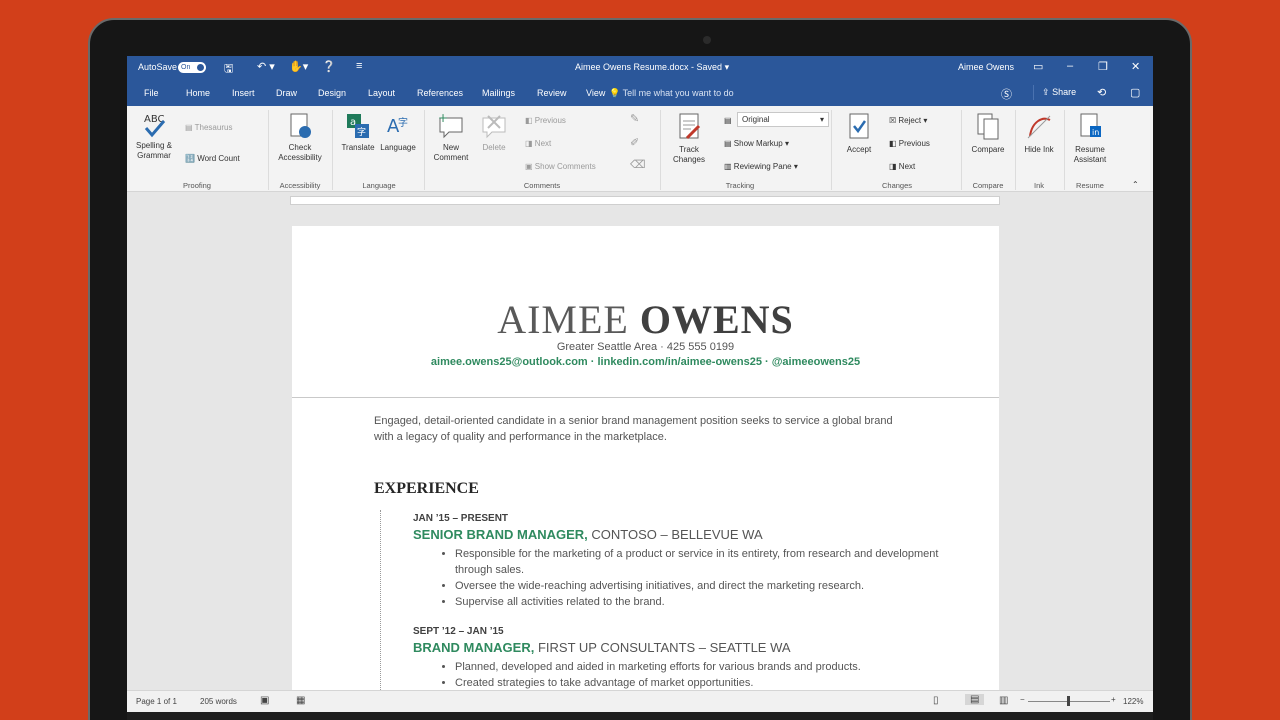  Describe the element at coordinates (1070, 66) in the screenshot. I see `minimize-icon: –` at that location.